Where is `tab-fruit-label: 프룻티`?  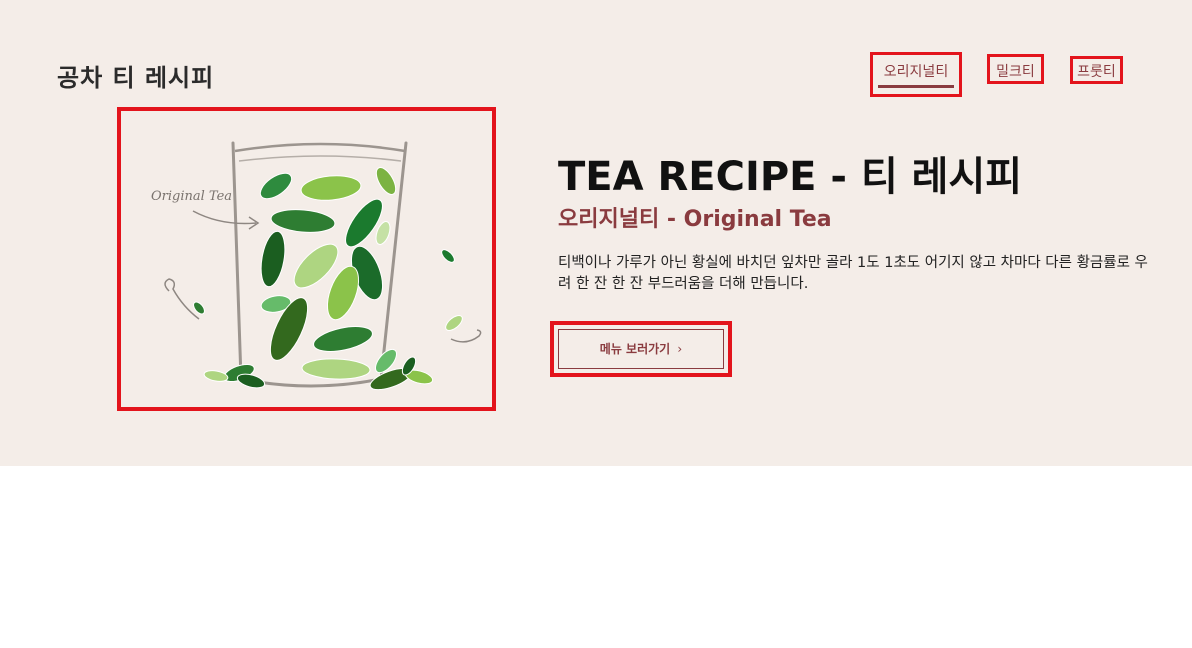
tab-fruit-label: 프룻티 is located at coordinates (1096, 72).